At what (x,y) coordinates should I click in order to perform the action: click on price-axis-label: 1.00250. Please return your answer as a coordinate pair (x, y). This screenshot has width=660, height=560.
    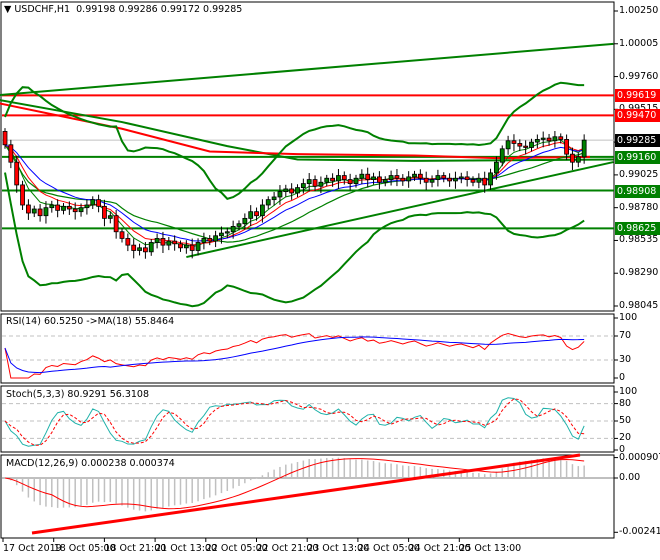
    Looking at the image, I should click on (639, 10).